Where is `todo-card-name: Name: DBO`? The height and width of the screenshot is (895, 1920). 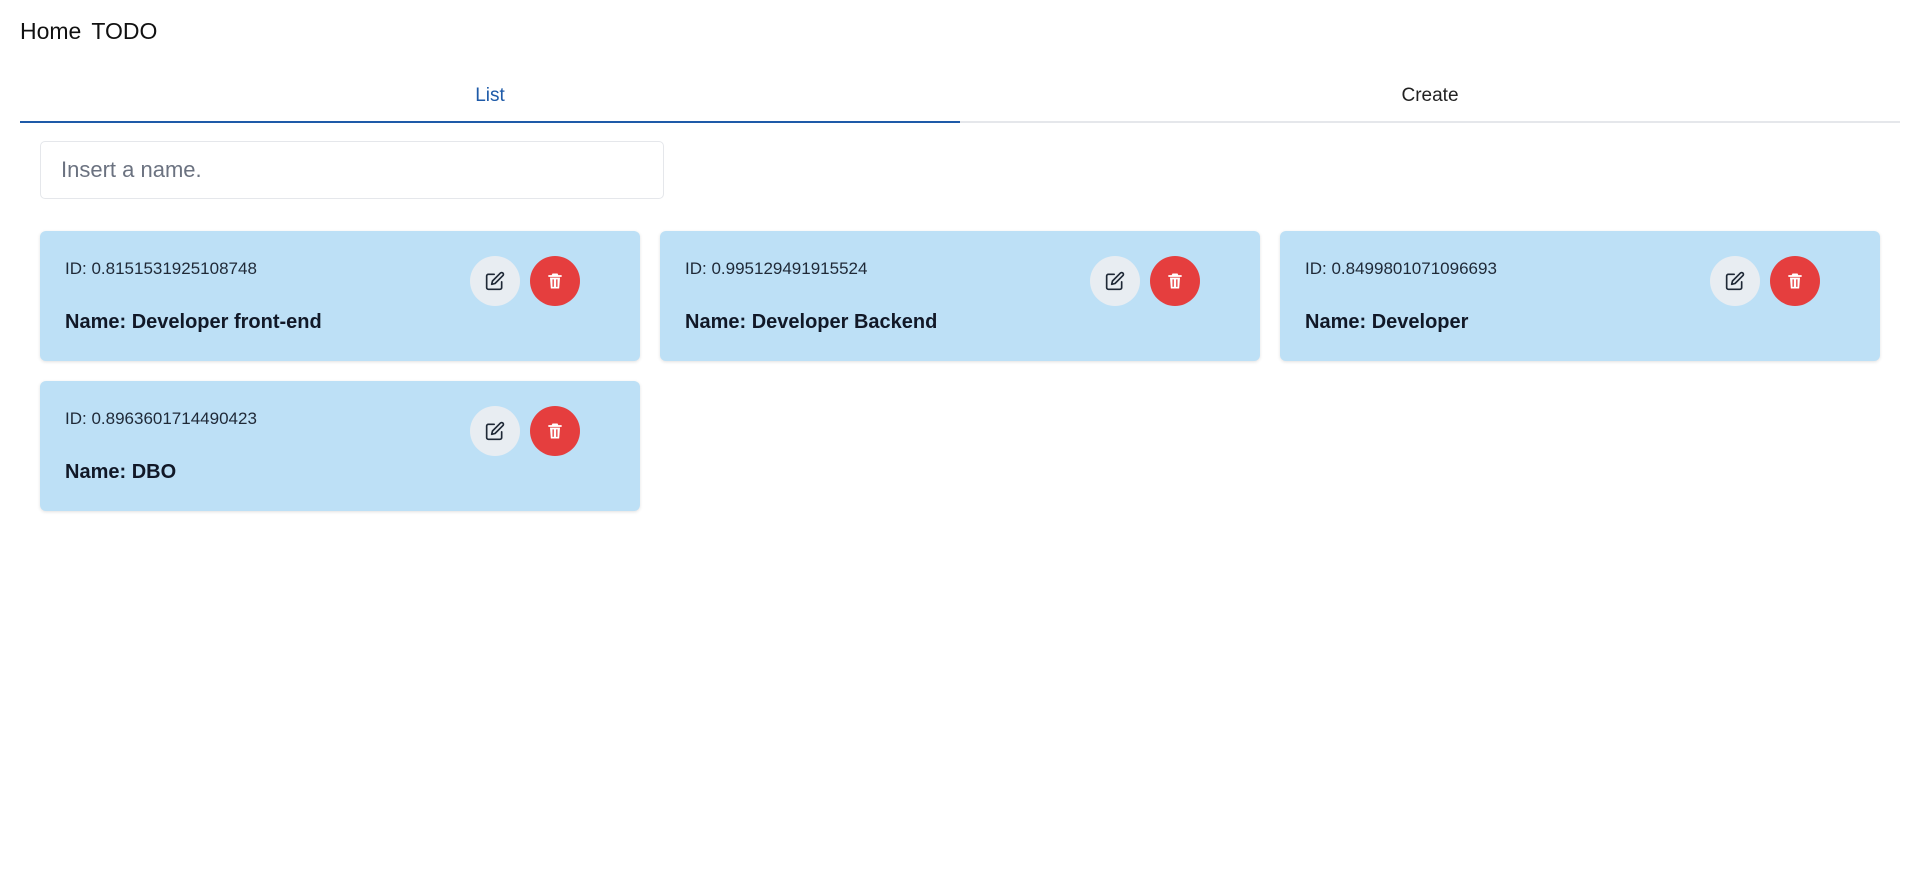 todo-card-name: Name: DBO is located at coordinates (120, 472).